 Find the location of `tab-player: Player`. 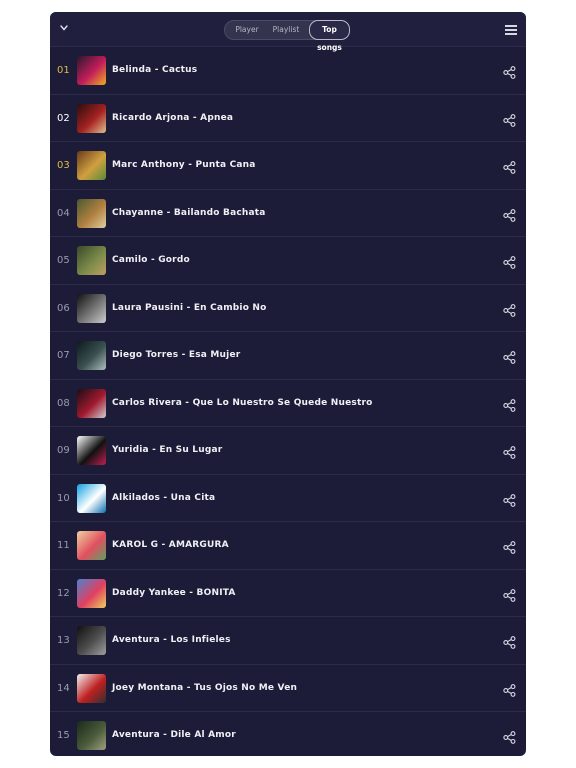

tab-player: Player is located at coordinates (247, 30).